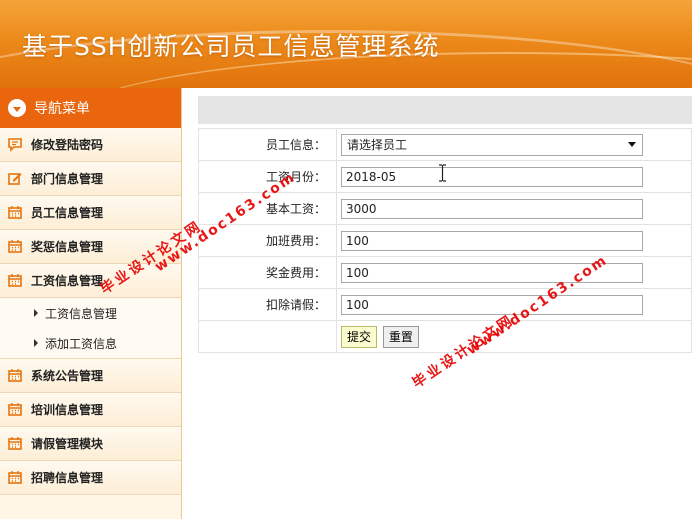 The image size is (692, 519). Describe the element at coordinates (67, 444) in the screenshot. I see `sidebar-item-label: 请假管理模块` at that location.